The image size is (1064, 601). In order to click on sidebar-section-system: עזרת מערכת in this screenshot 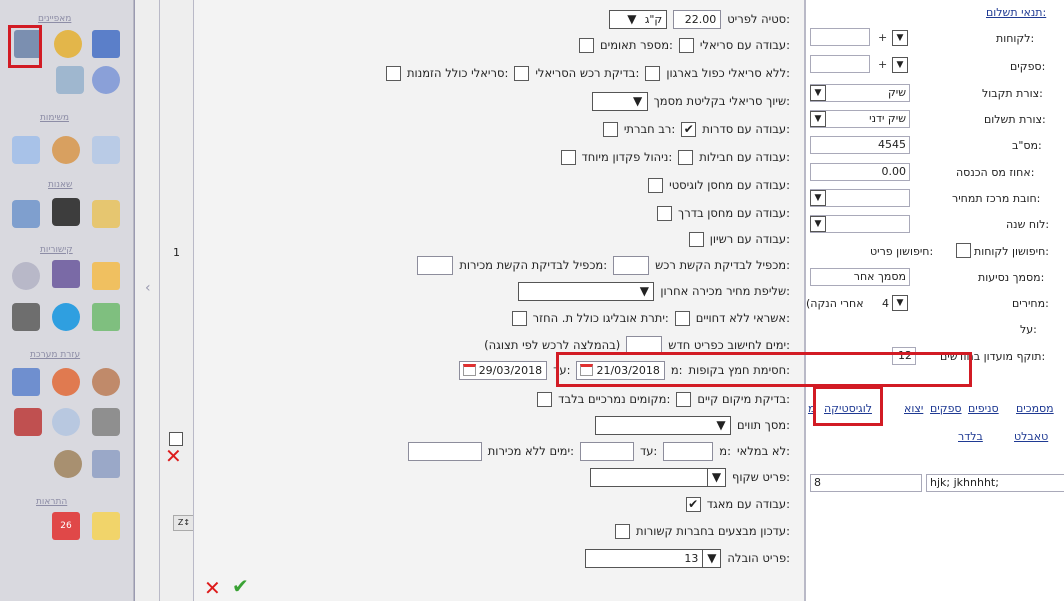, I will do `click(55, 355)`.